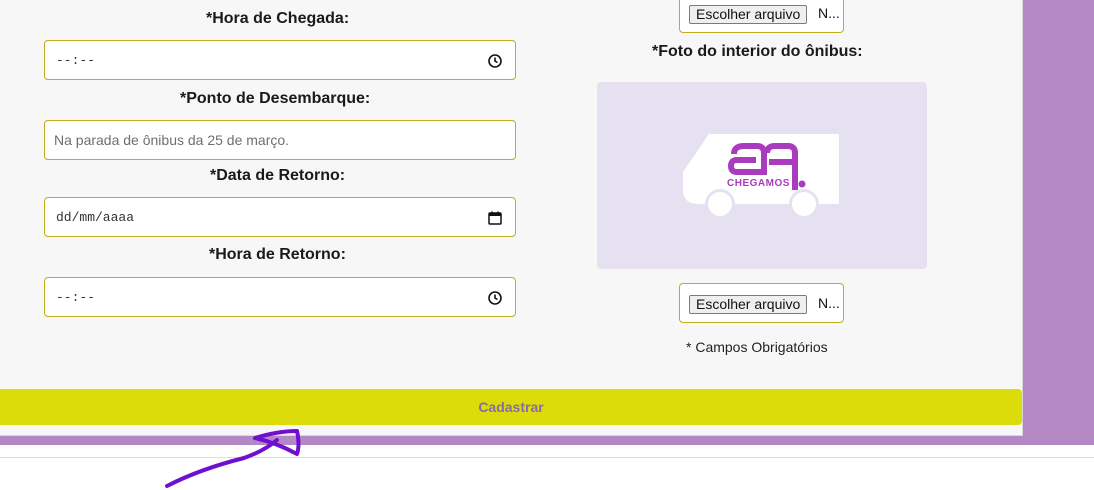 Image resolution: width=1094 pixels, height=490 pixels. Describe the element at coordinates (275, 98) in the screenshot. I see `dropoff-point-label: *Ponto de Desembarque:` at that location.